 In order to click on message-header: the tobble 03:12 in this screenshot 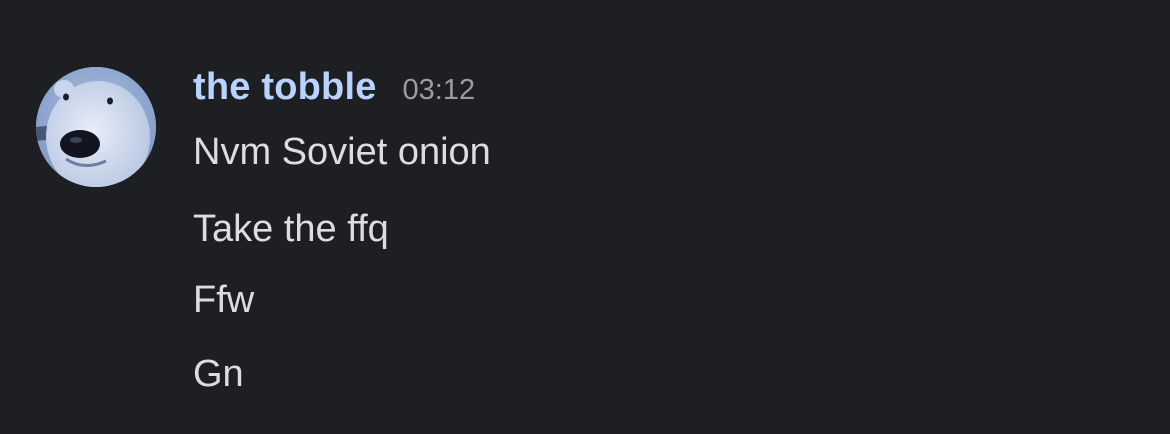, I will do `click(334, 90)`.